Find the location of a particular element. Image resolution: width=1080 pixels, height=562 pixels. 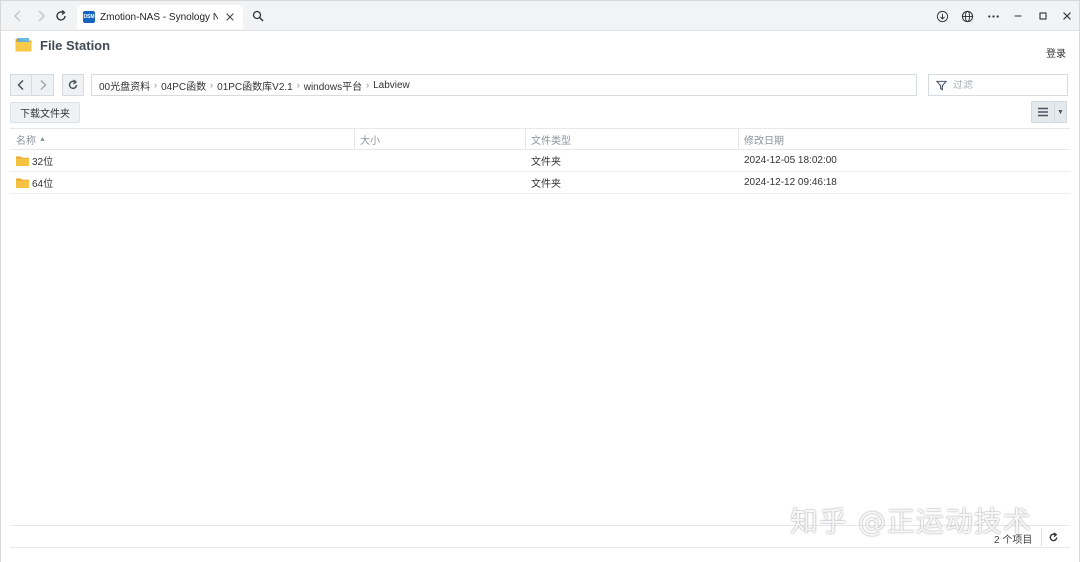

view-mode-dropdown: ▼ is located at coordinates (1061, 112).